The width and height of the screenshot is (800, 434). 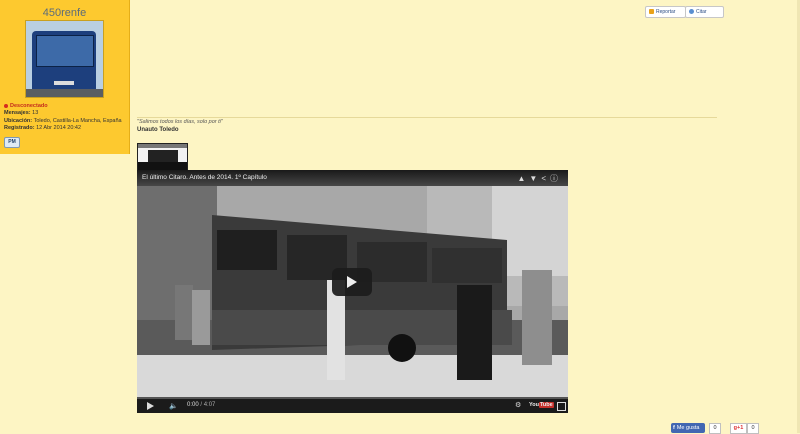 What do you see at coordinates (688, 428) in the screenshot?
I see `facebook-like-button: f Me gusta` at bounding box center [688, 428].